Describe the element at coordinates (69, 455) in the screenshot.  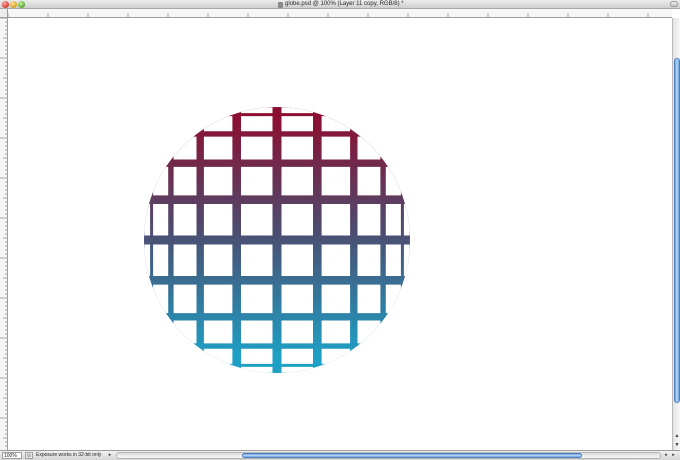
I see `status-info-text: Exposure works in 32-bit only` at that location.